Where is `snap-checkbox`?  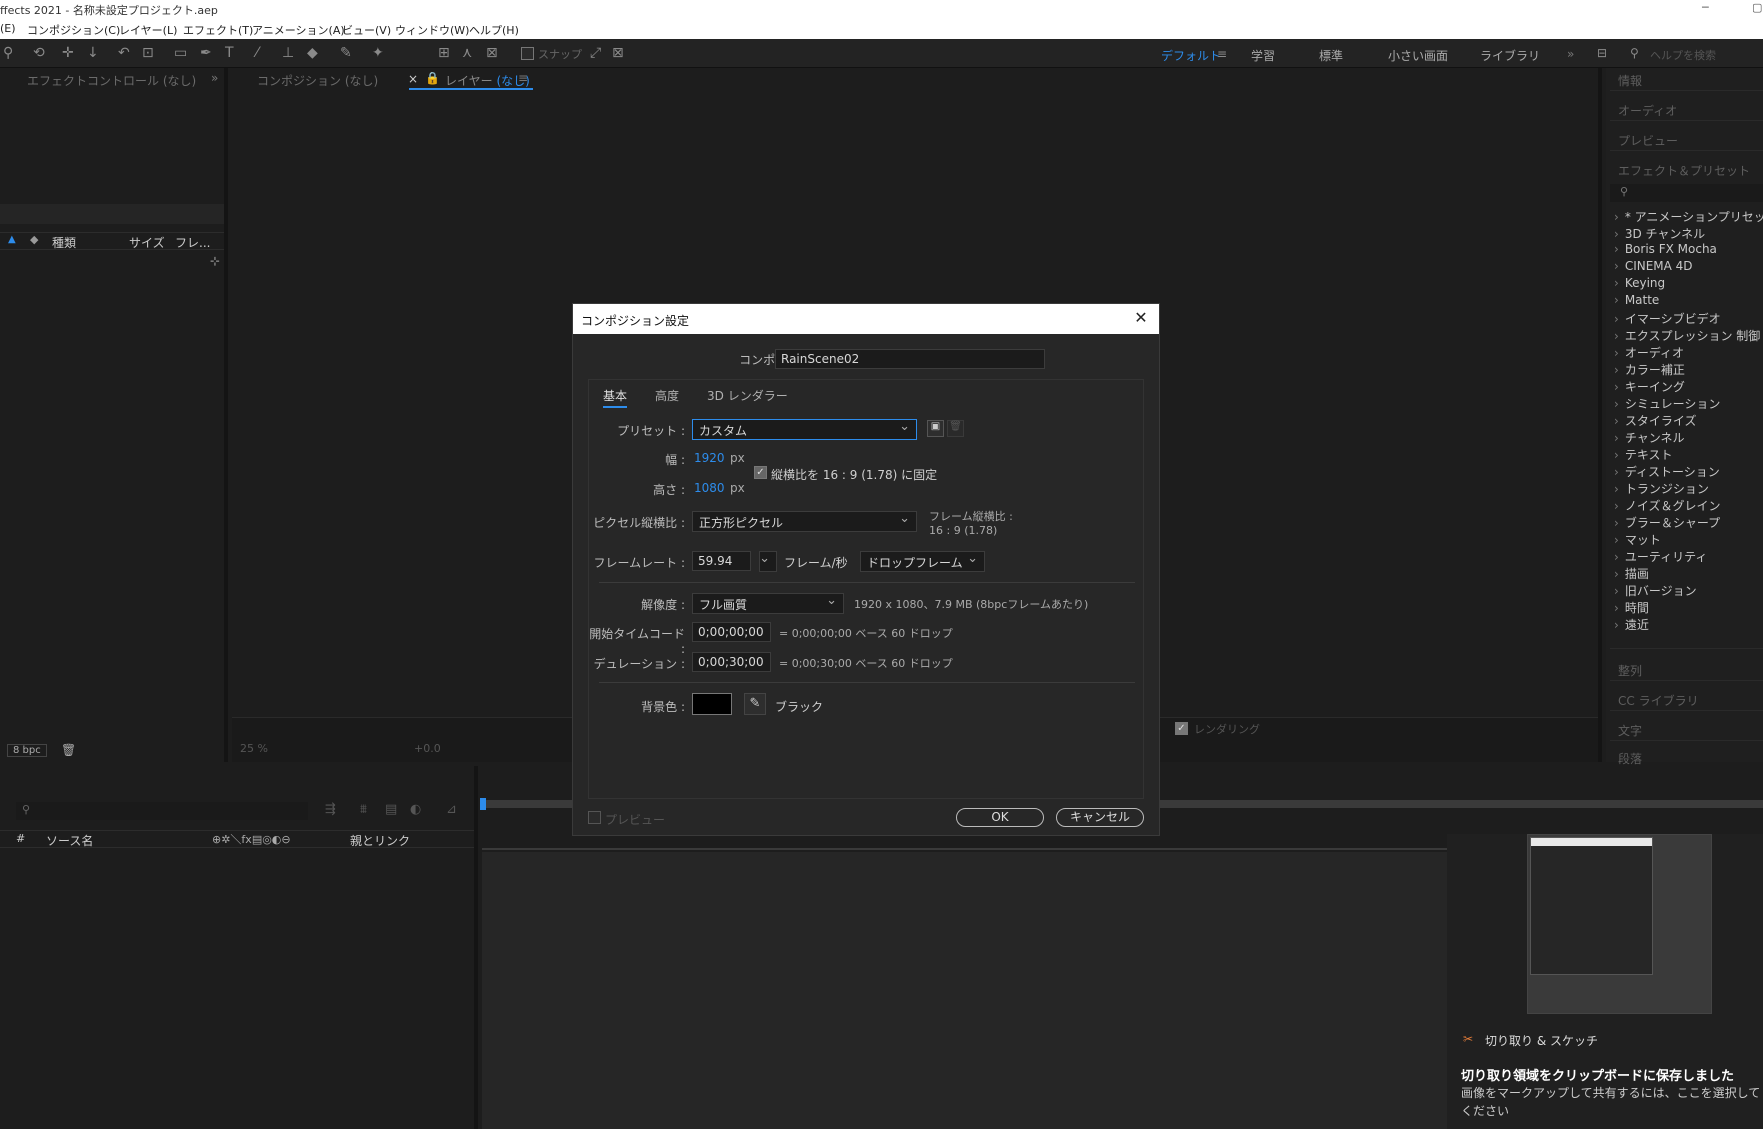 snap-checkbox is located at coordinates (527, 53).